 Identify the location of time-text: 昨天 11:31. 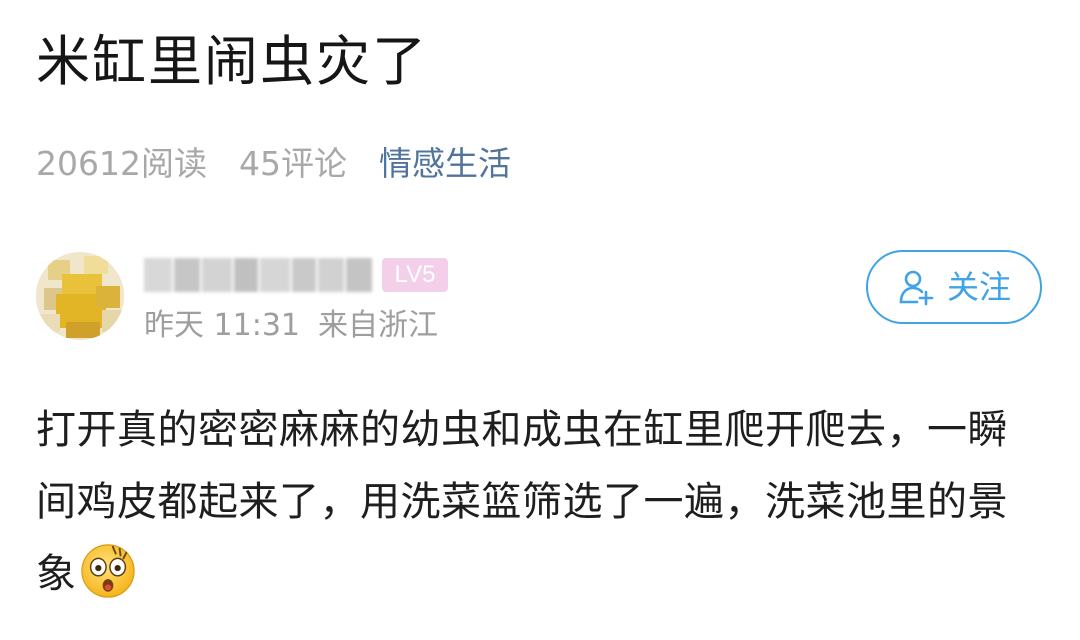
(222, 325).